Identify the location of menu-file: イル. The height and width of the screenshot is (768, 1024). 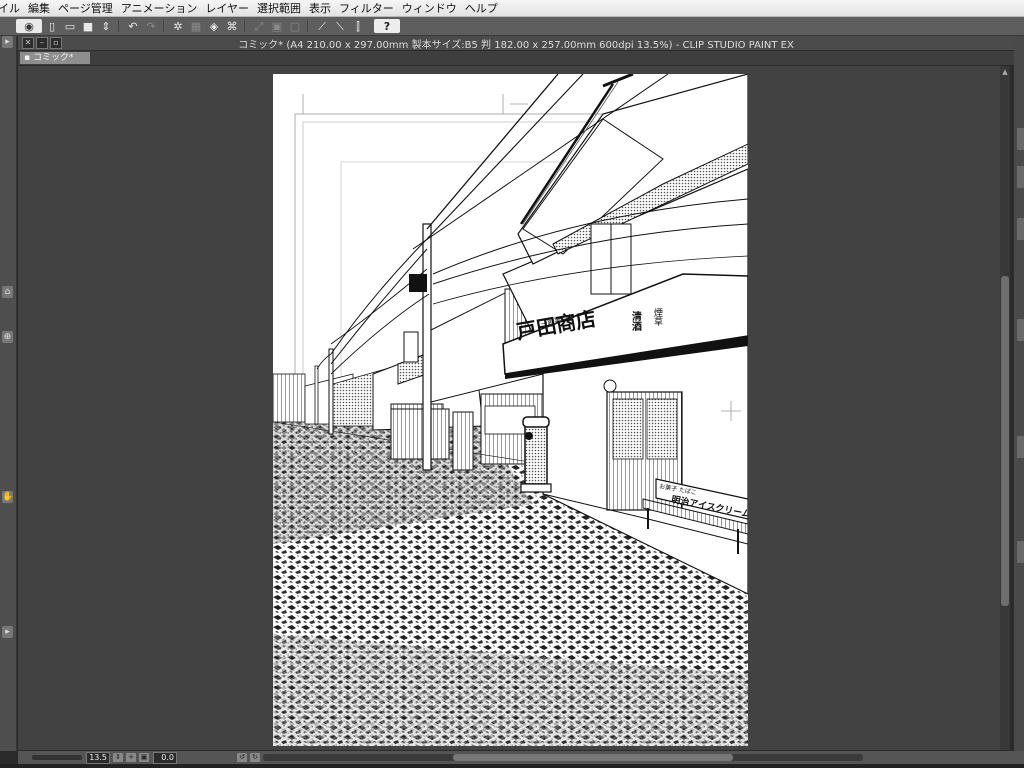
(14, 8).